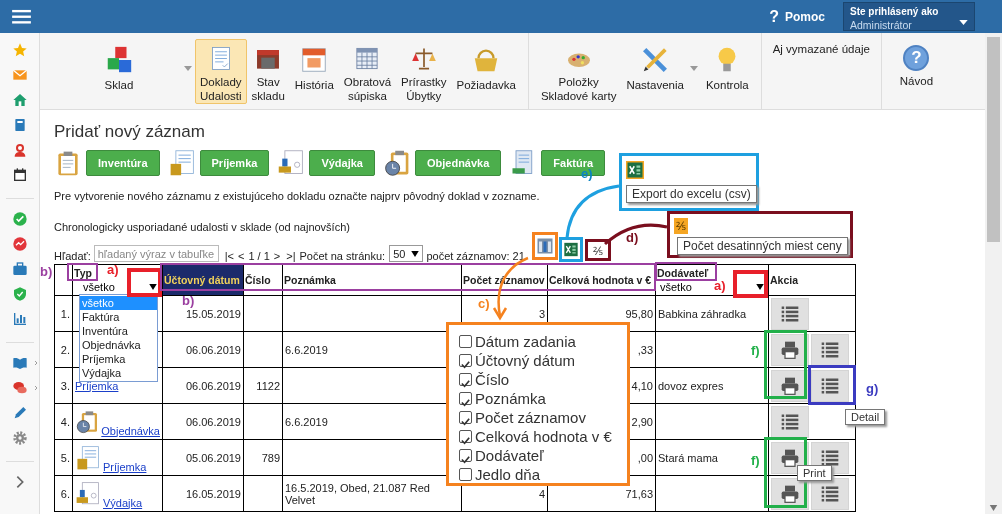 The width and height of the screenshot is (1002, 514). Describe the element at coordinates (909, 16) in the screenshot. I see `user-menu: Ste prihlásený ako Administrátor` at that location.